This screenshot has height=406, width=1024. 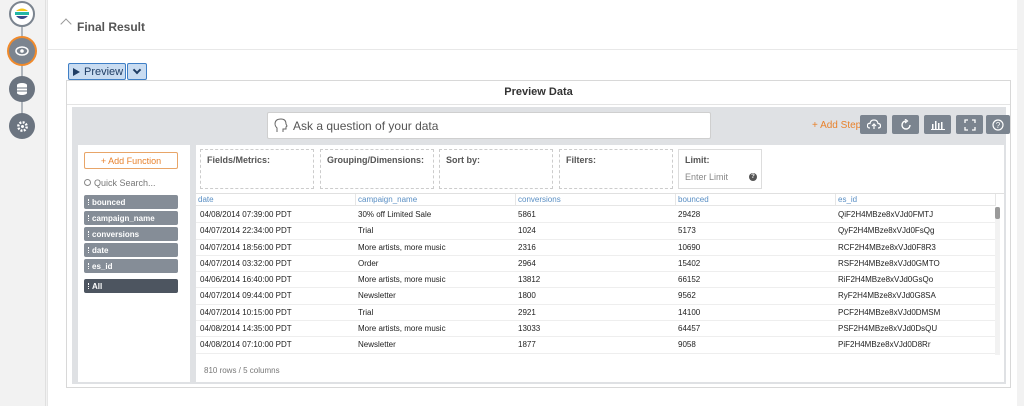 What do you see at coordinates (937, 124) in the screenshot?
I see `chart-button` at bounding box center [937, 124].